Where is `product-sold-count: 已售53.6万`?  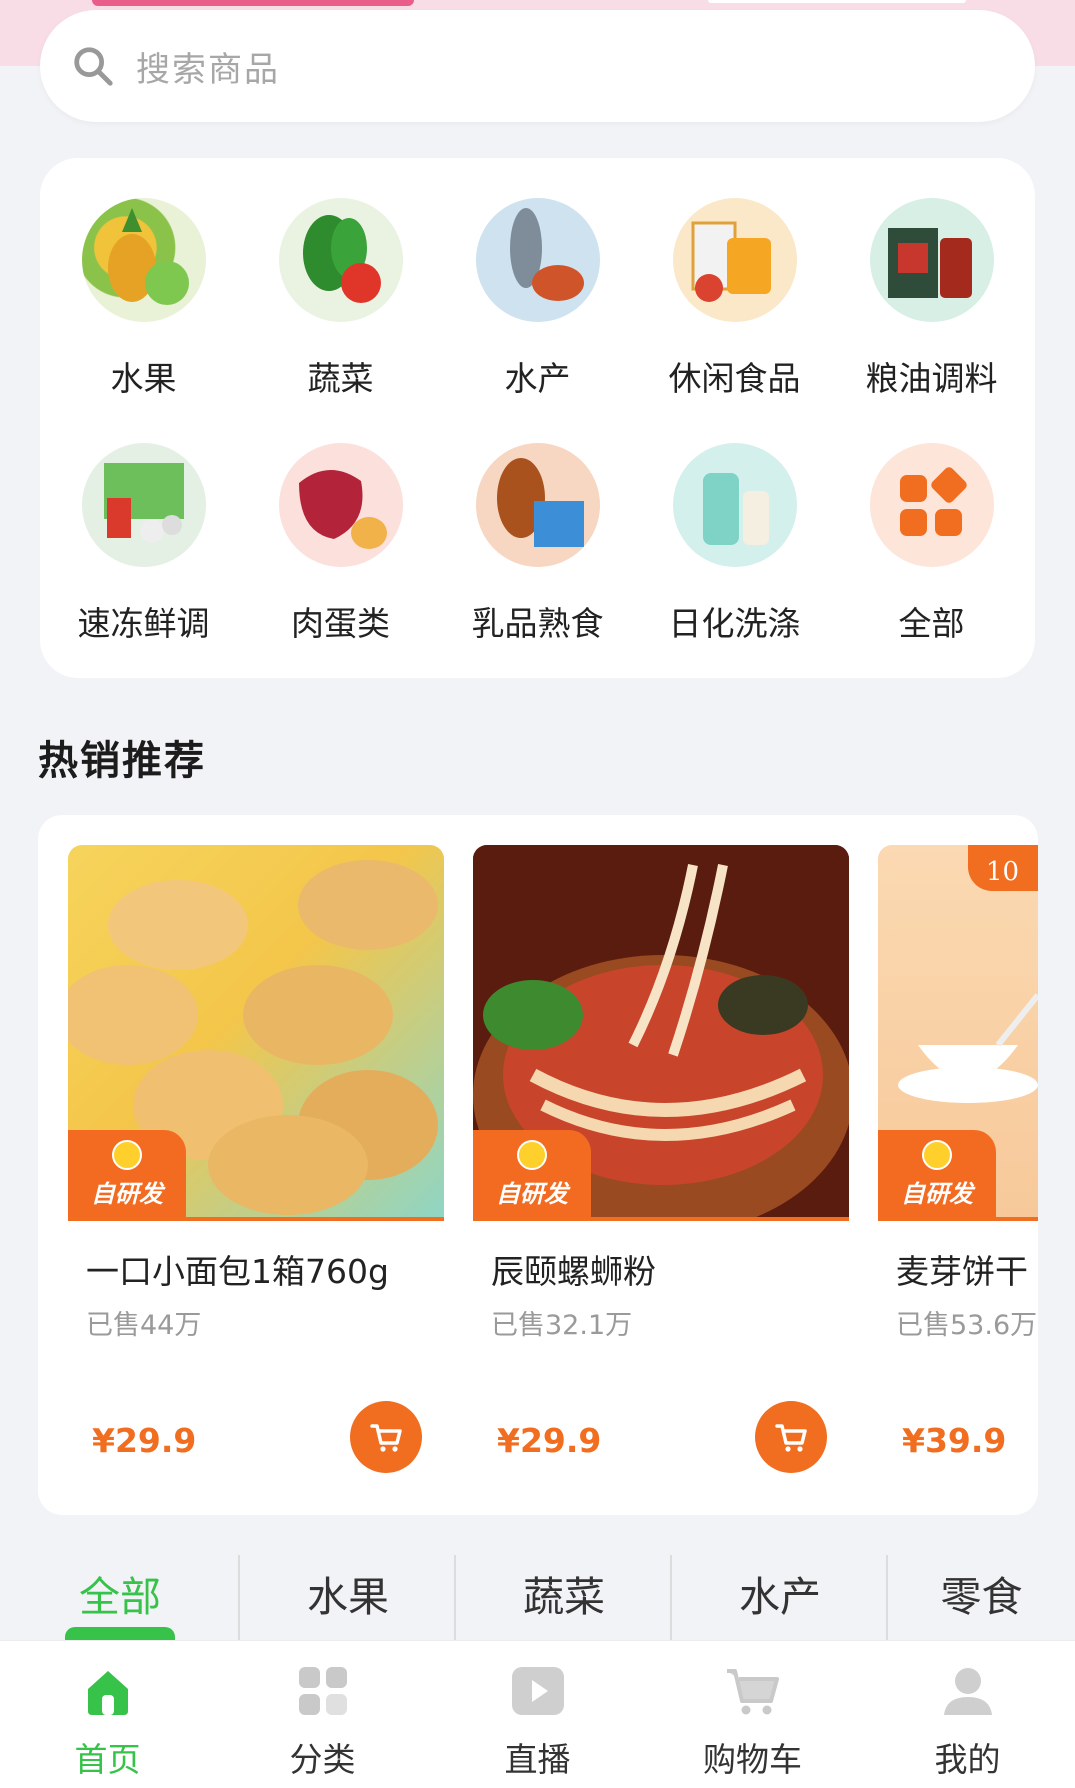 product-sold-count: 已售53.6万 is located at coordinates (967, 1325).